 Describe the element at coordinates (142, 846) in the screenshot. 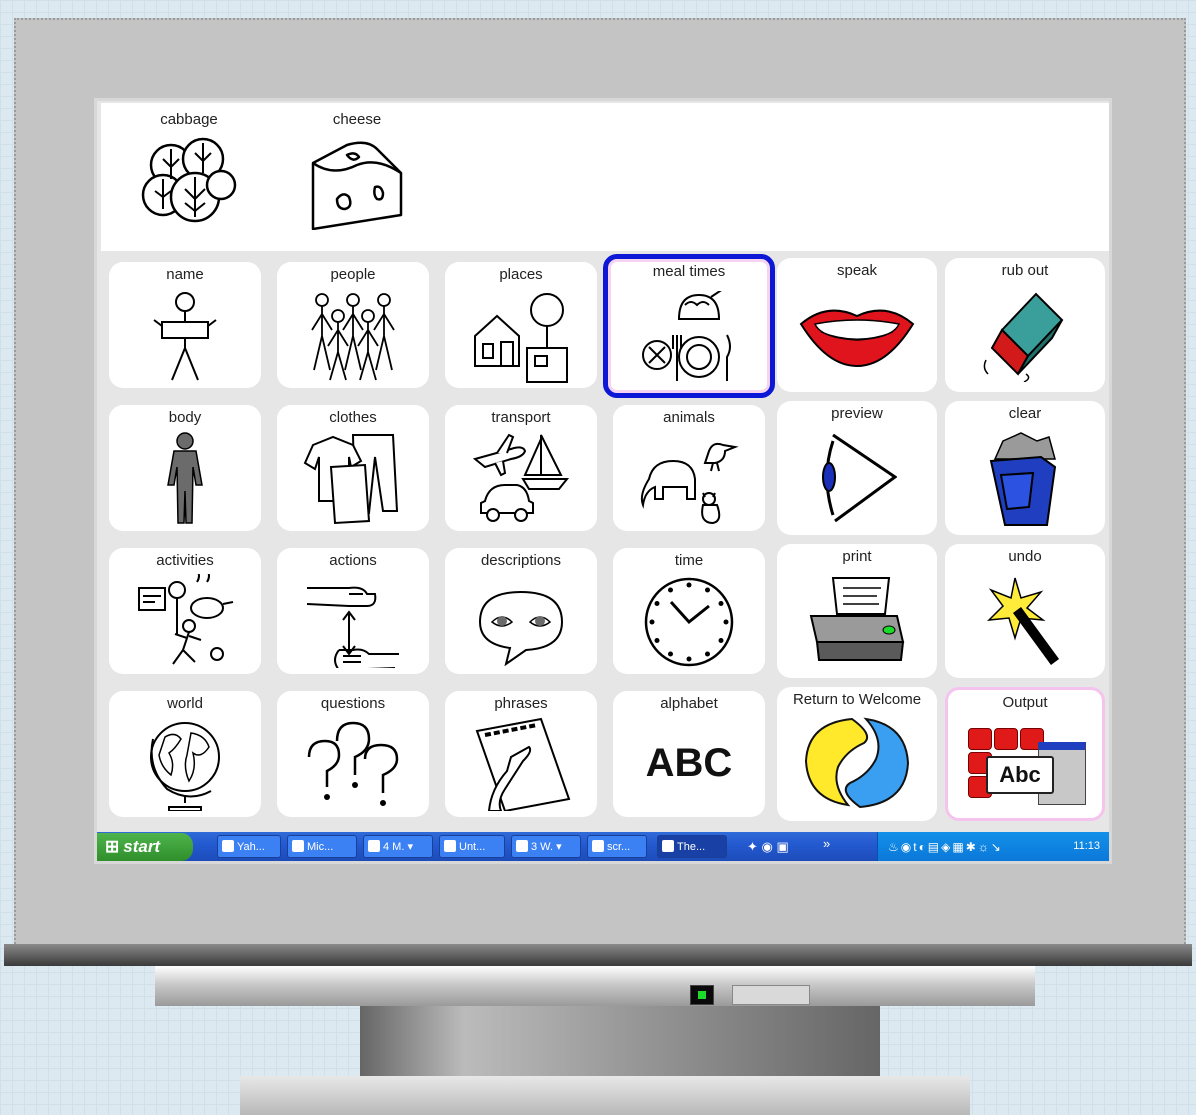

I see `start-label: start` at that location.